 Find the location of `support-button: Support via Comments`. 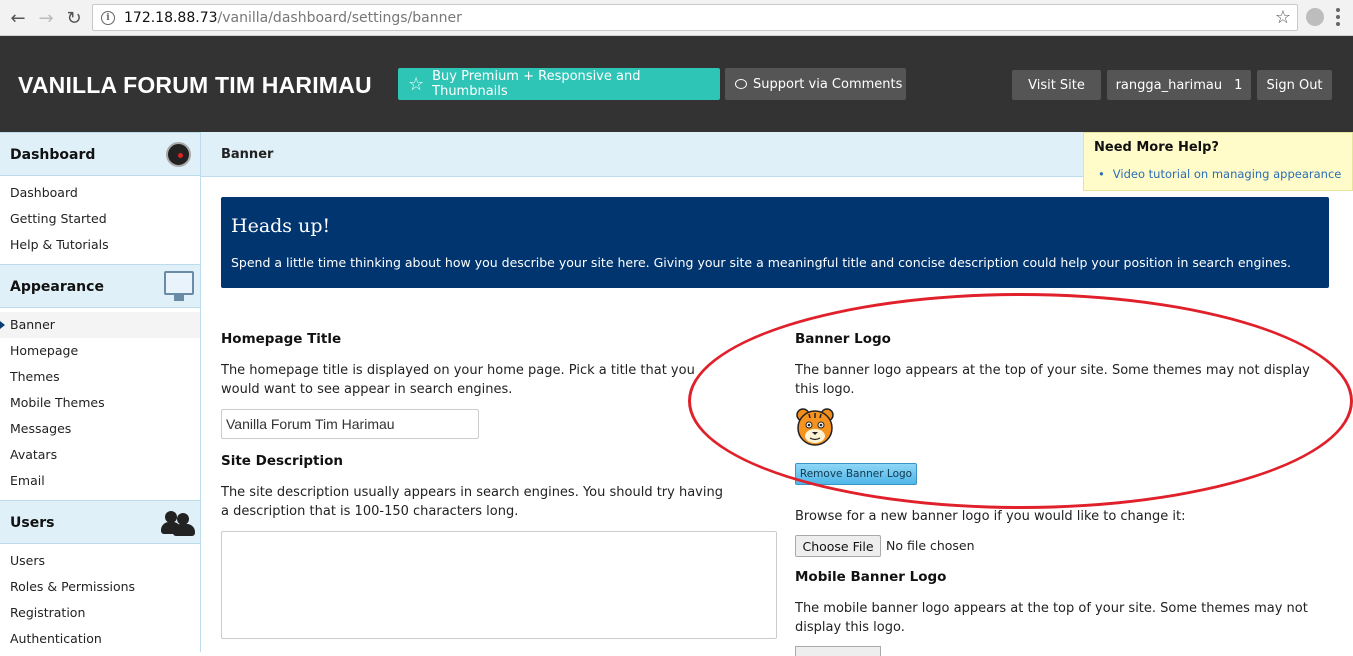

support-button: Support via Comments is located at coordinates (815, 84).